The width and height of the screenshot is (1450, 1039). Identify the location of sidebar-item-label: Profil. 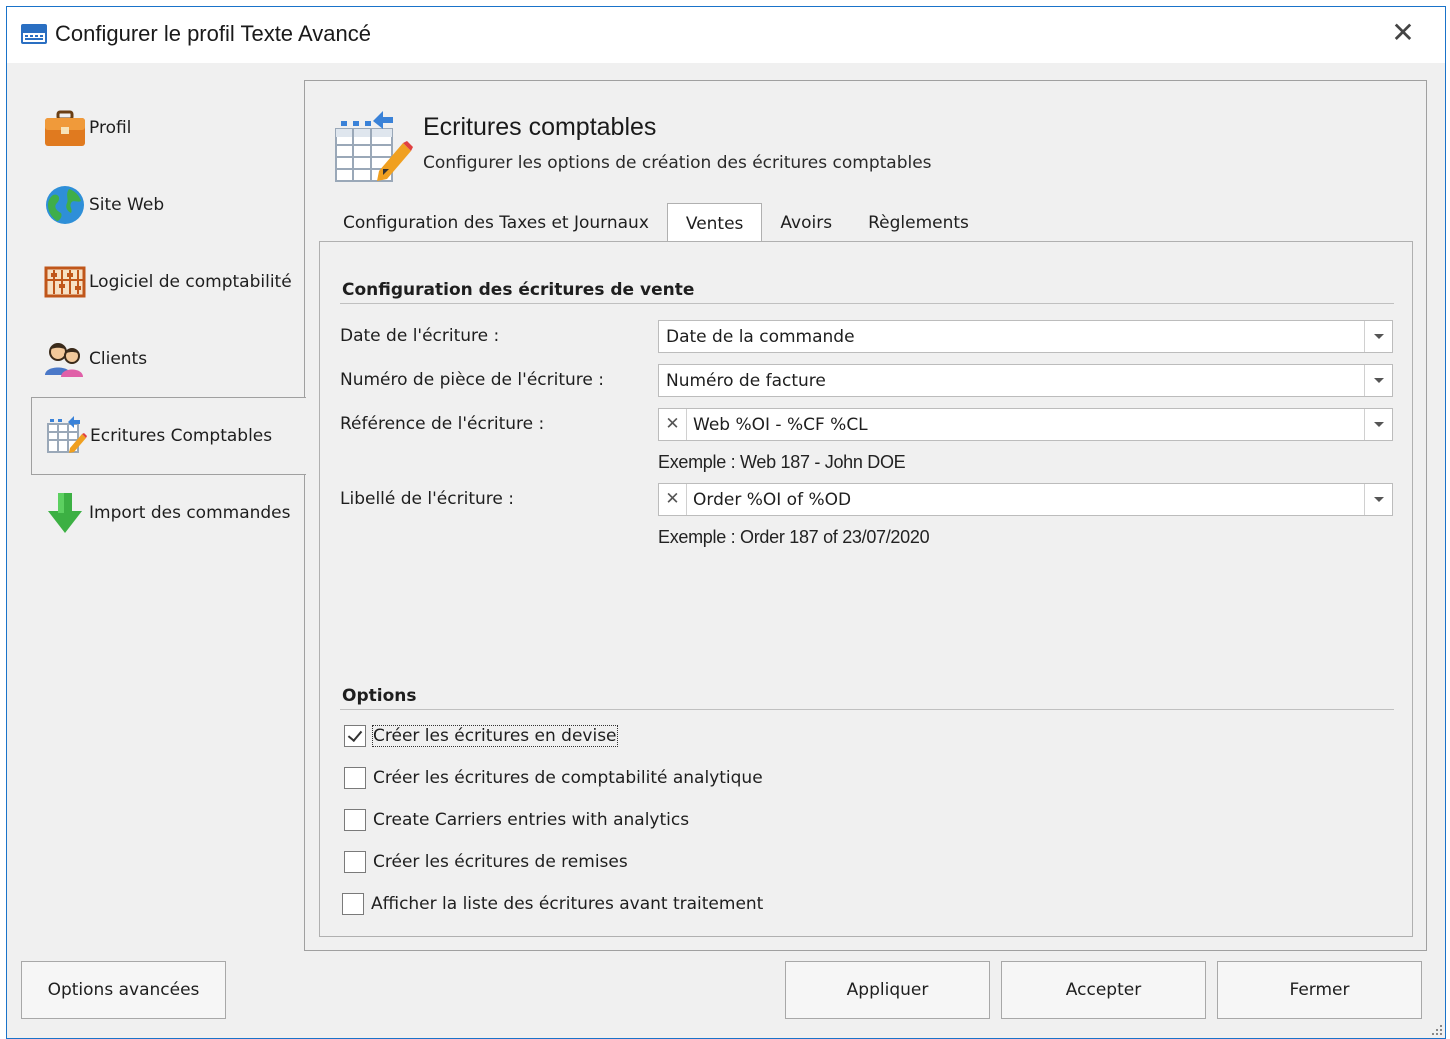
(110, 128).